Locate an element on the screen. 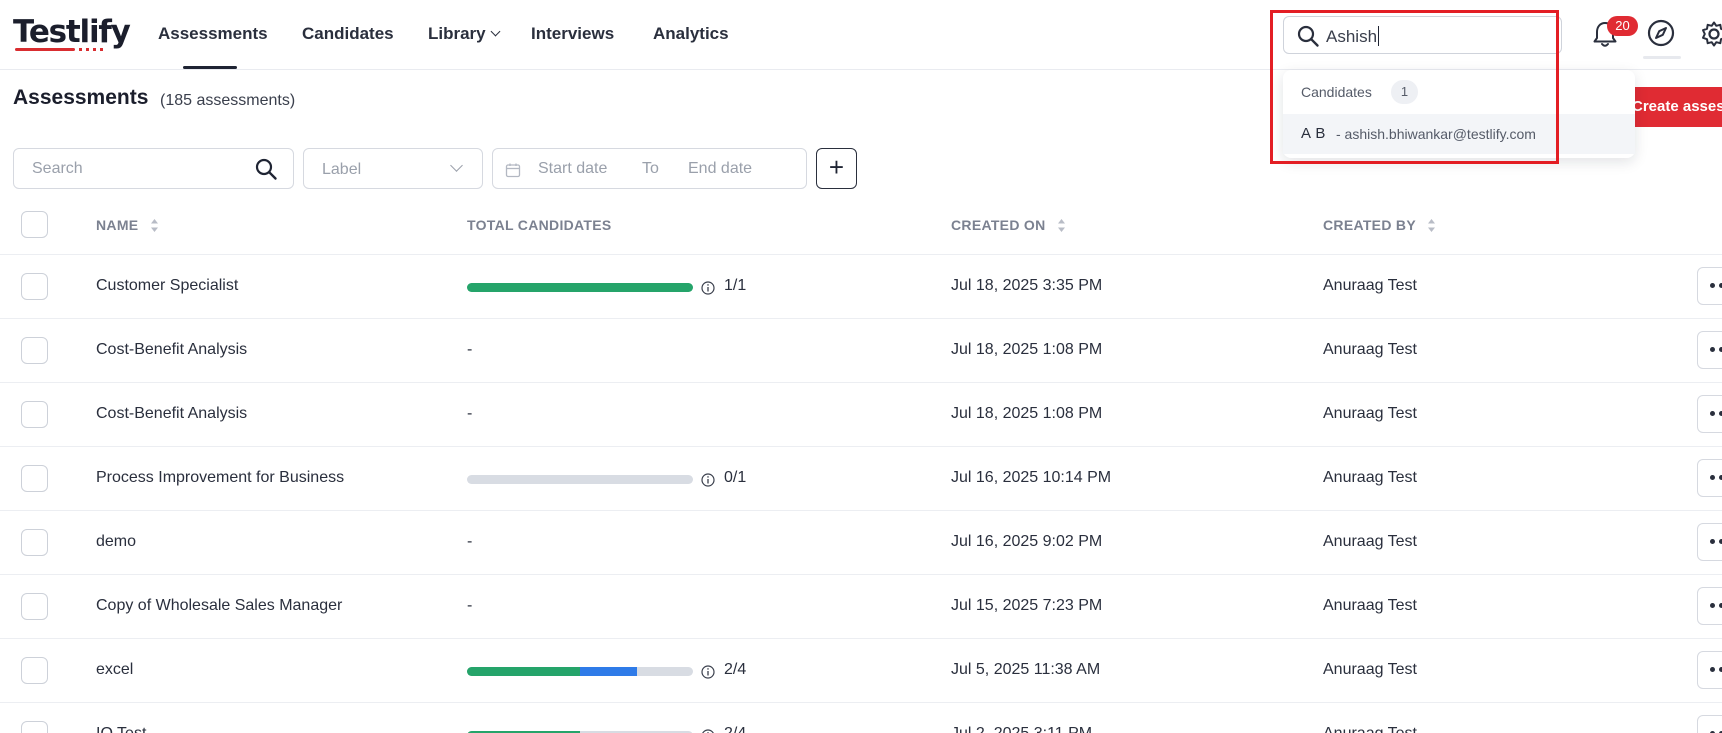 Image resolution: width=1722 pixels, height=733 pixels. label-placeholder: Label is located at coordinates (342, 169).